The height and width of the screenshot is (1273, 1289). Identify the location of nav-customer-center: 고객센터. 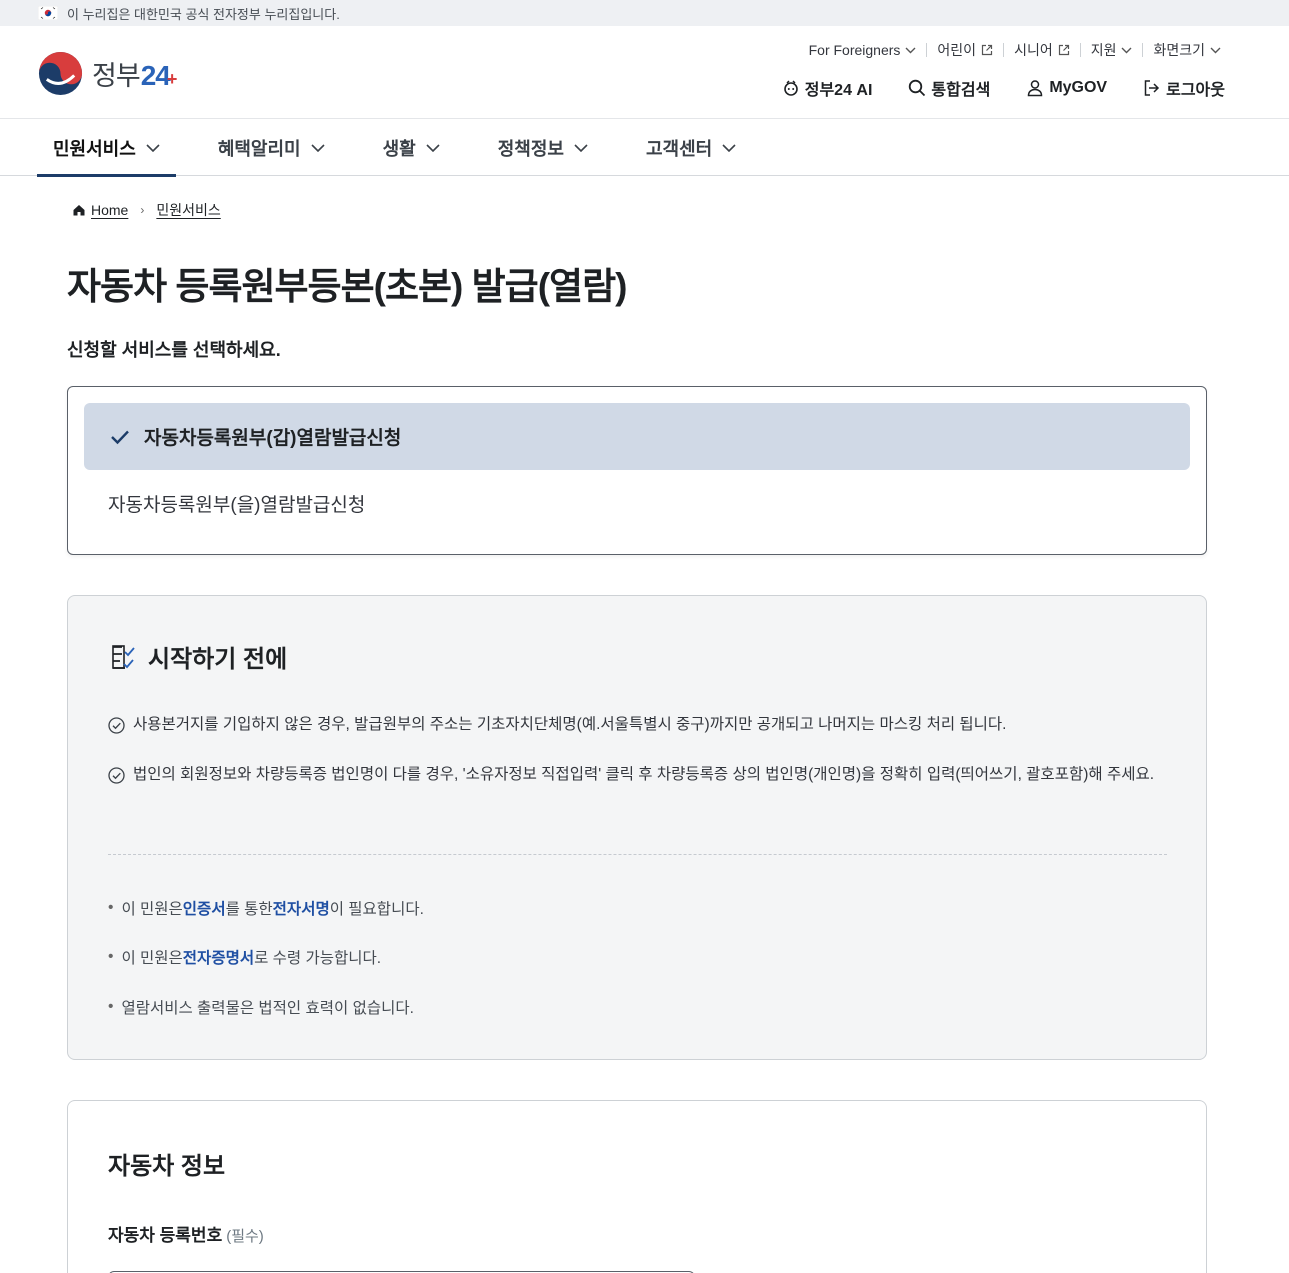
(691, 147).